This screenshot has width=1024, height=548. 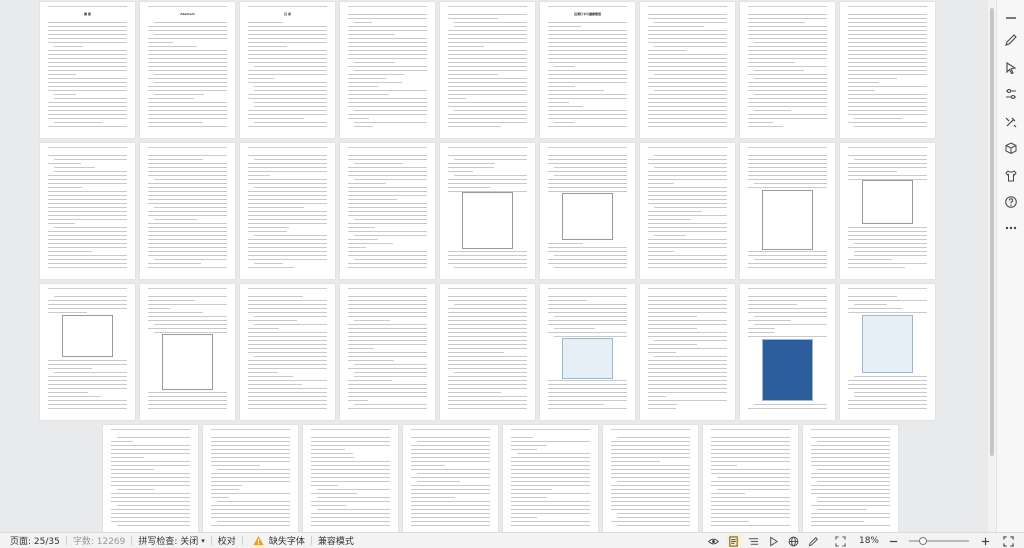 I want to click on zoom-slider-knob, so click(x=923, y=541).